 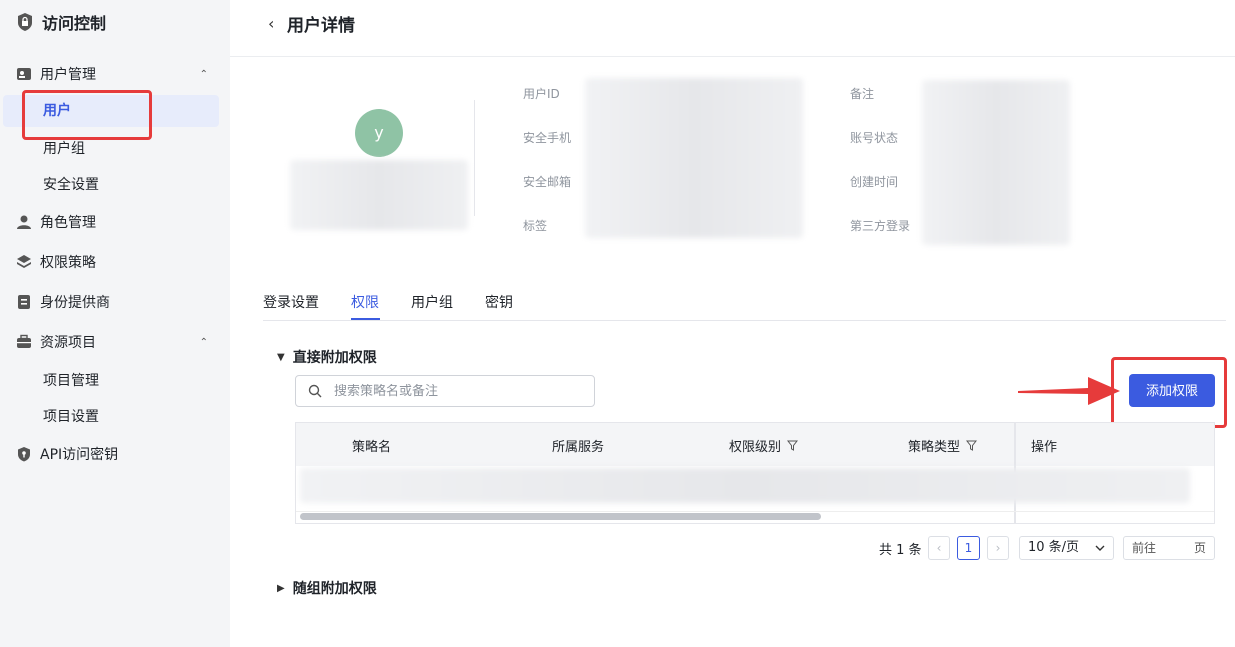 I want to click on red-arrow-annotation, so click(x=1069, y=391).